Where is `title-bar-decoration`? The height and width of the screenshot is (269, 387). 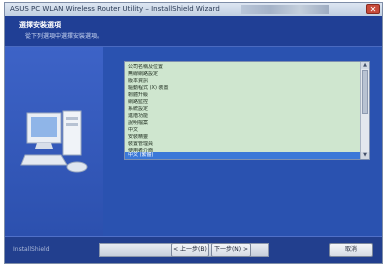 title-bar-decoration is located at coordinates (285, 9).